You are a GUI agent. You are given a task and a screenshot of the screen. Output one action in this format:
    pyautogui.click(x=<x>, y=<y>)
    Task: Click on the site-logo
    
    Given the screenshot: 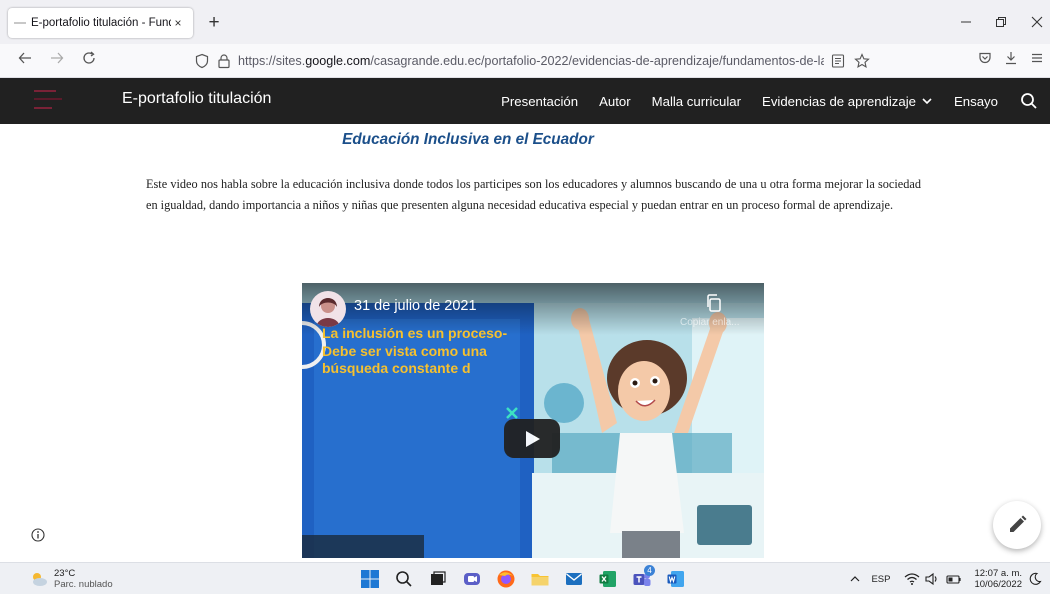 What is the action you would take?
    pyautogui.click(x=71, y=101)
    